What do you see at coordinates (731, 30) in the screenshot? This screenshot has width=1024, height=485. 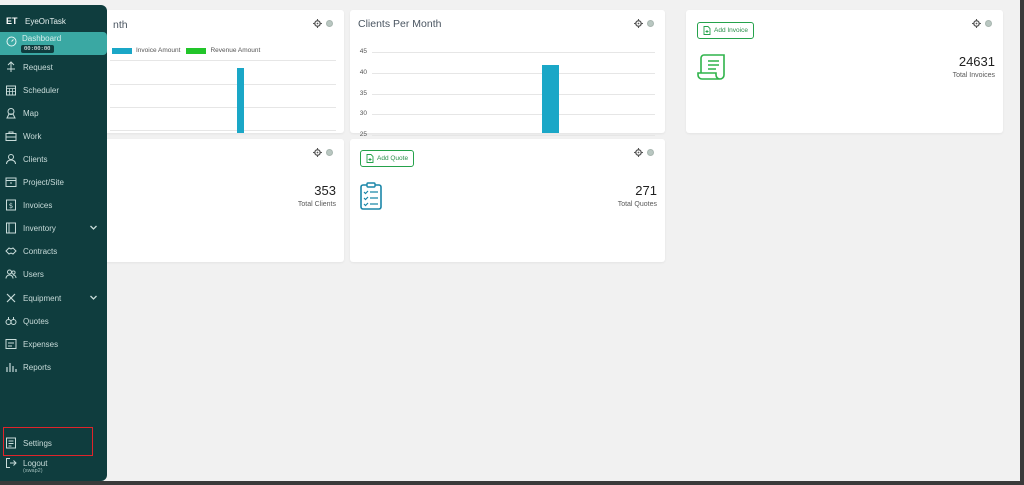 I see `add-invoice-label: Add Invoice` at bounding box center [731, 30].